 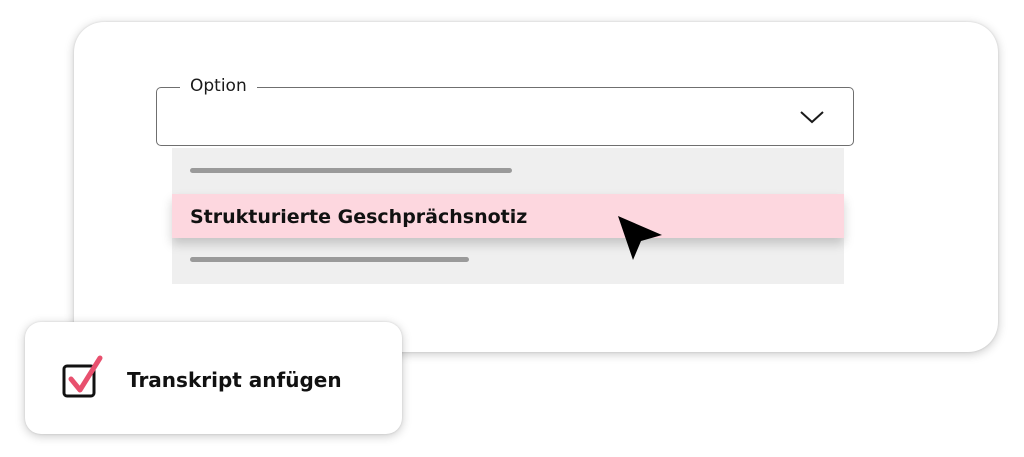 What do you see at coordinates (234, 380) in the screenshot?
I see `checkbox-label: Transkript anfügen` at bounding box center [234, 380].